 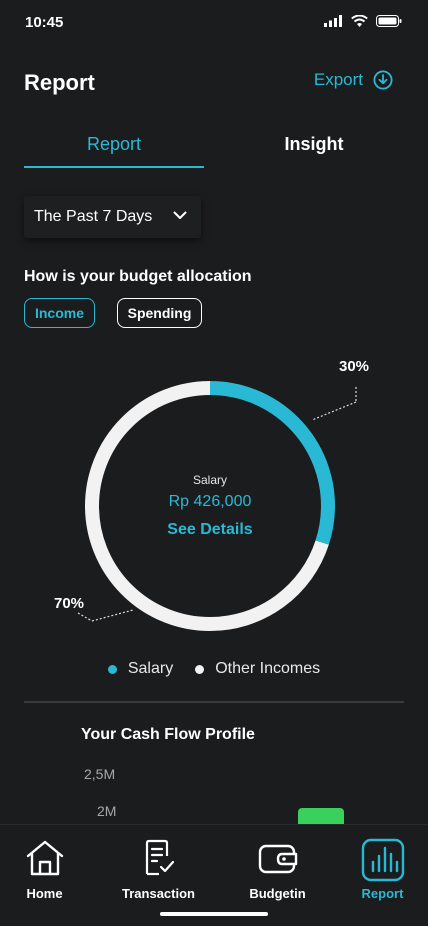 I want to click on home-indicator, so click(x=214, y=914).